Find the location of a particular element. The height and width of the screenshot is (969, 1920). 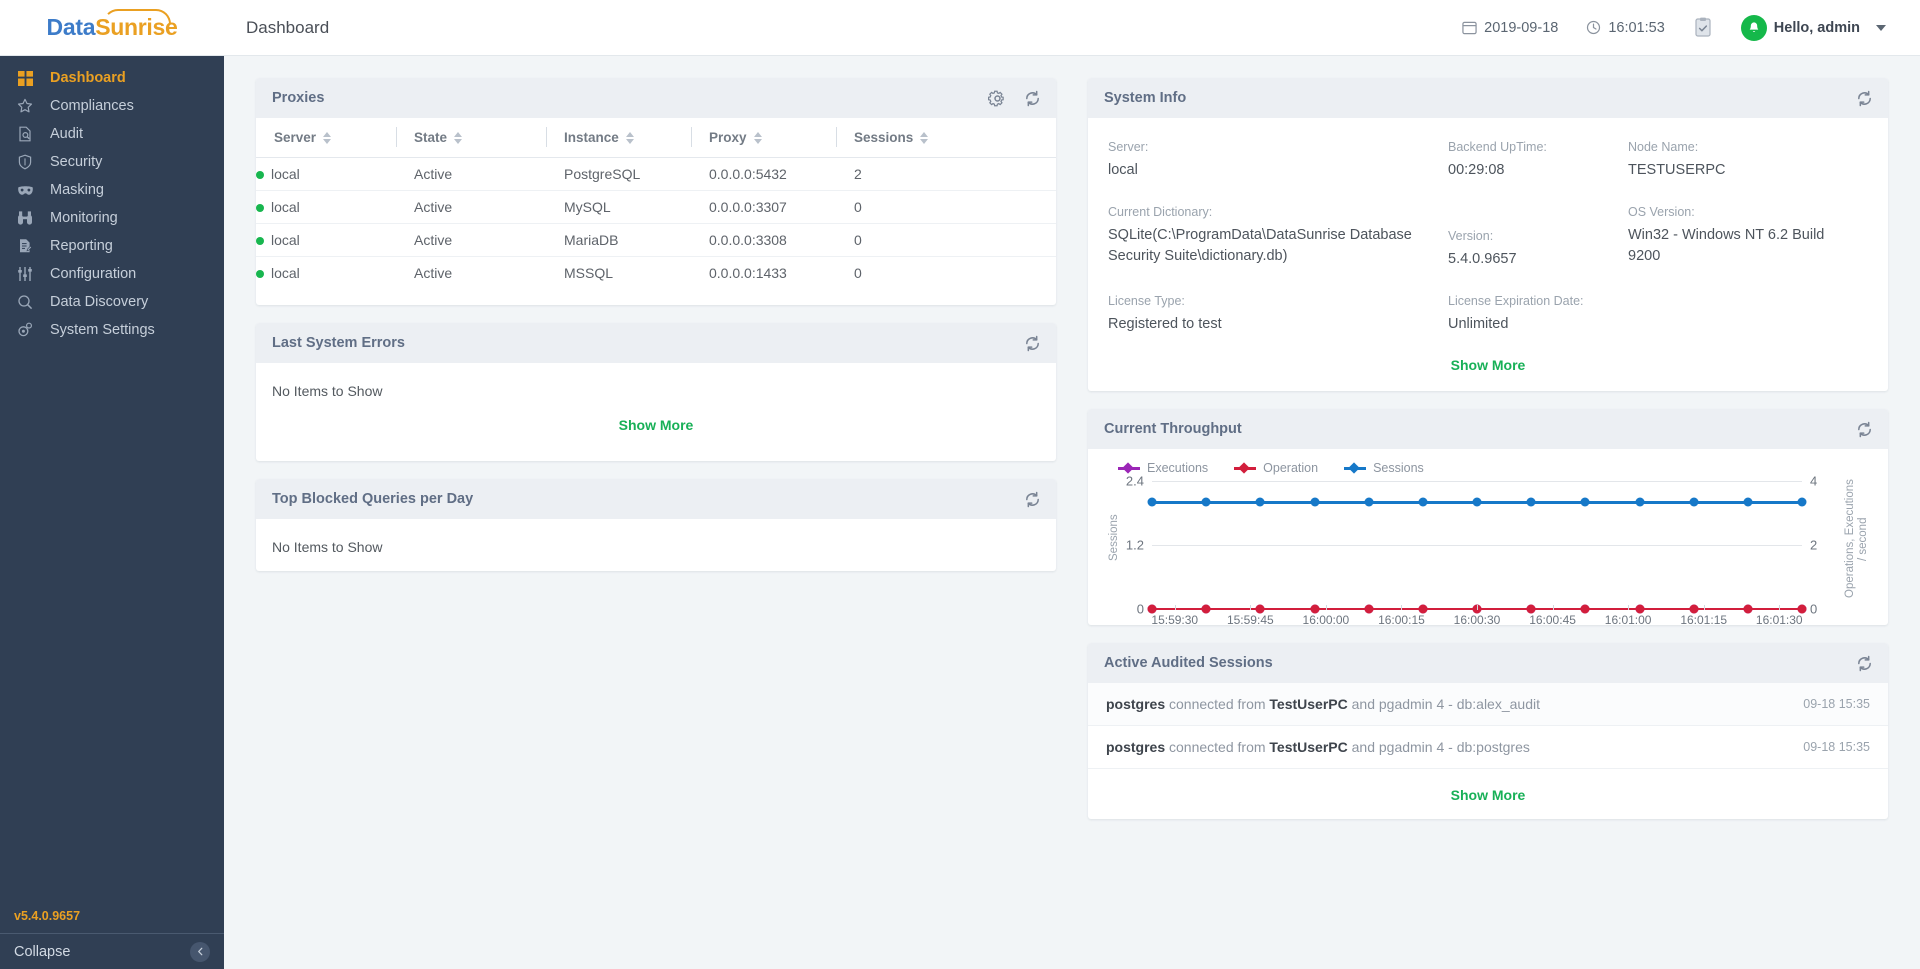

legend-item: Sessions is located at coordinates (1384, 468).